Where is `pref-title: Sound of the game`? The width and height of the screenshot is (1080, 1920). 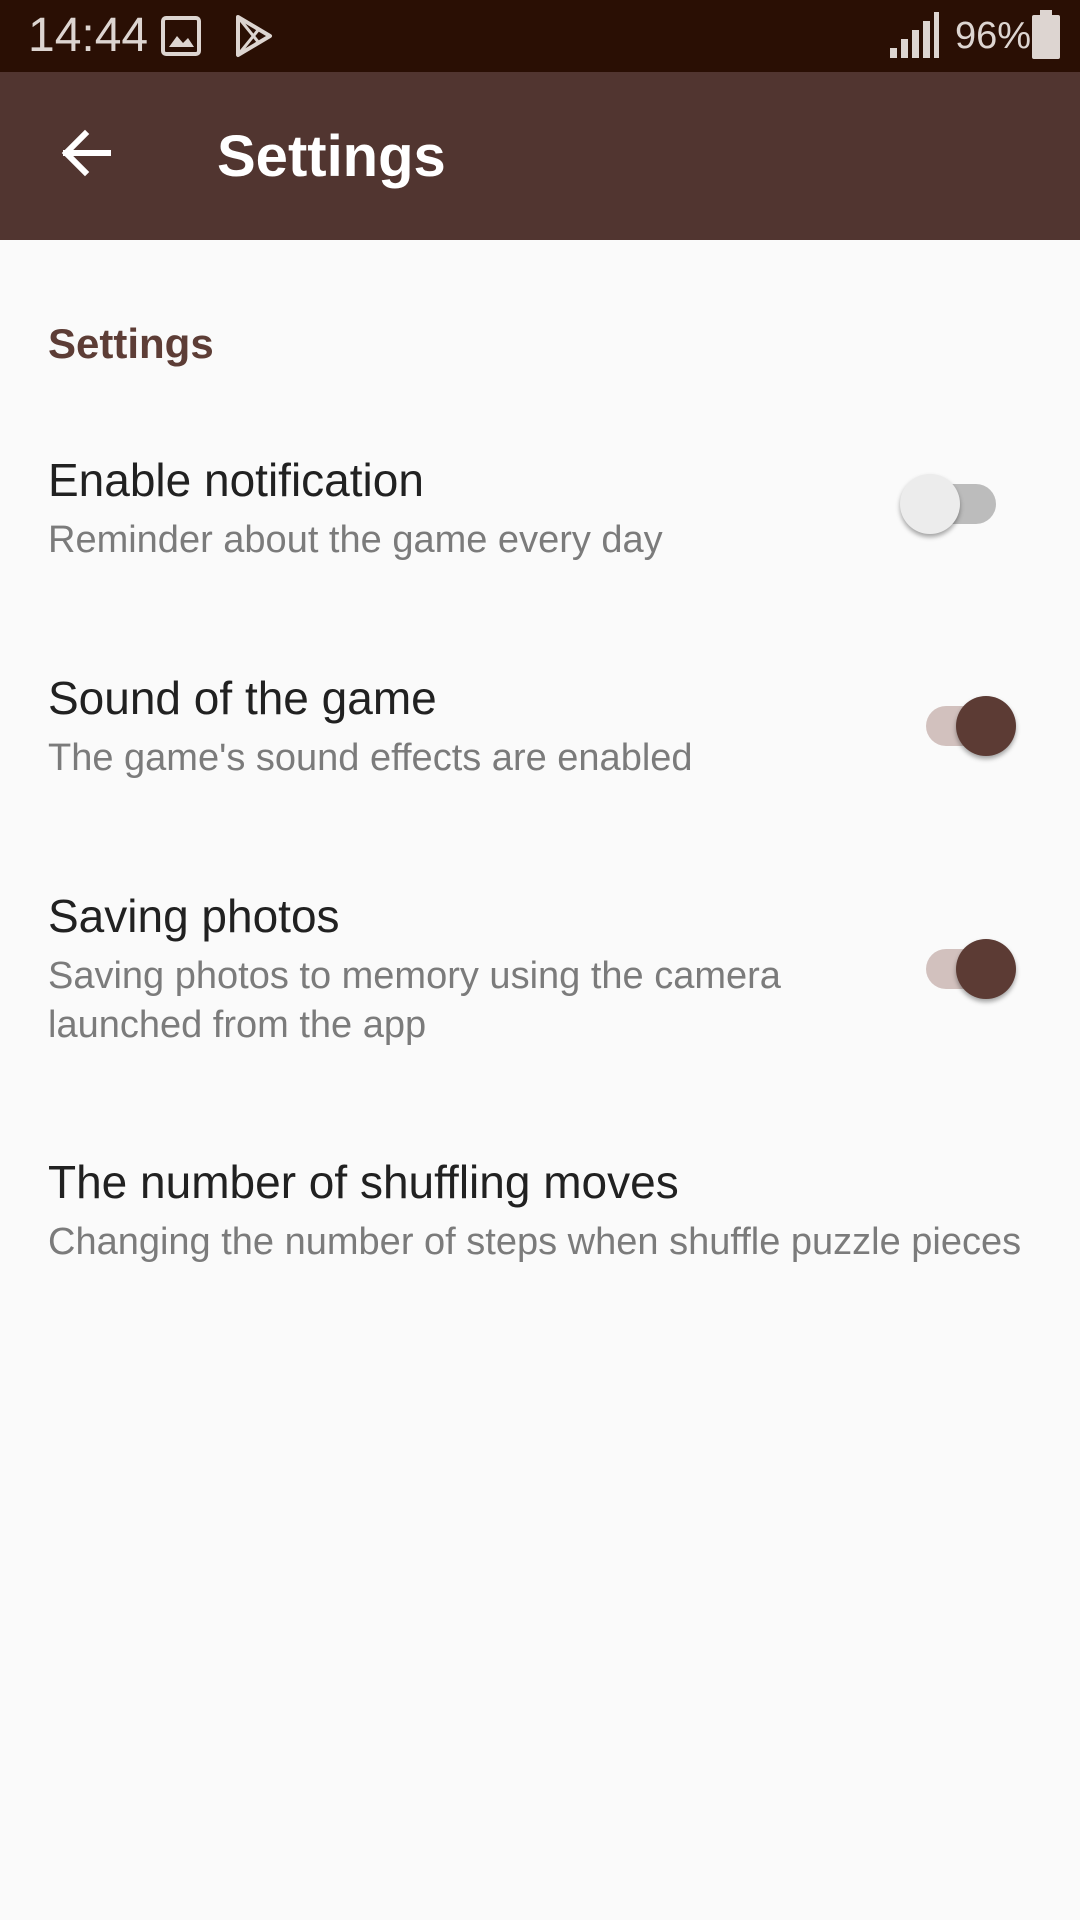 pref-title: Sound of the game is located at coordinates (242, 698).